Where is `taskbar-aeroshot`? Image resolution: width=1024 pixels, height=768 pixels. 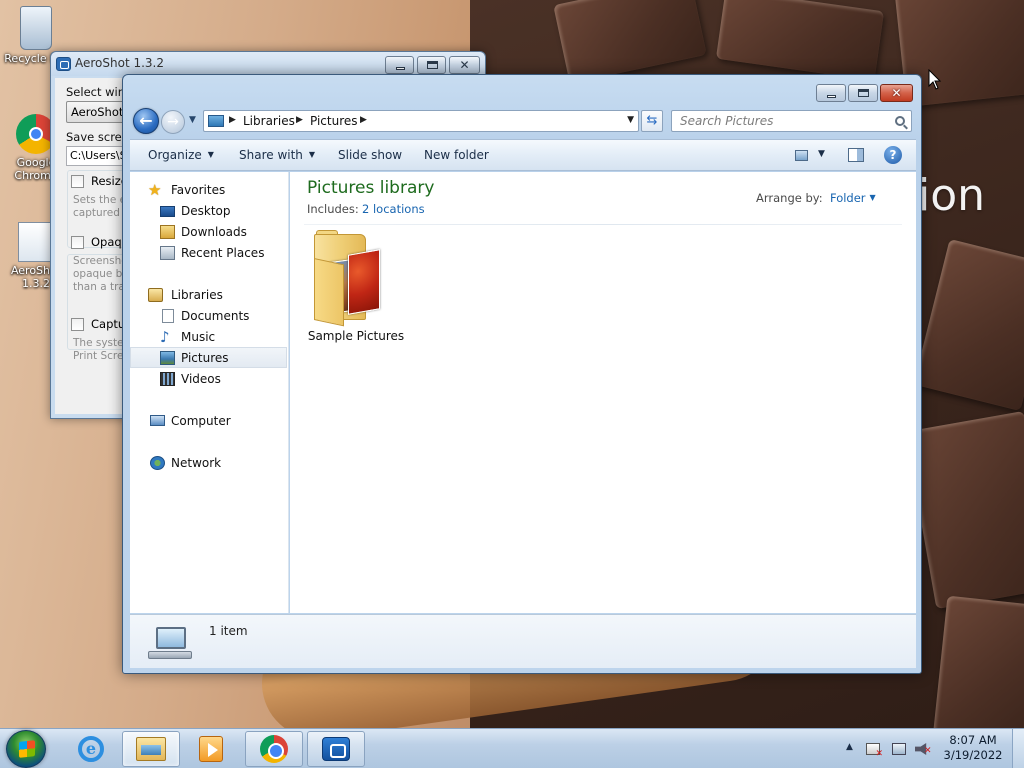
taskbar-aeroshot is located at coordinates (336, 749).